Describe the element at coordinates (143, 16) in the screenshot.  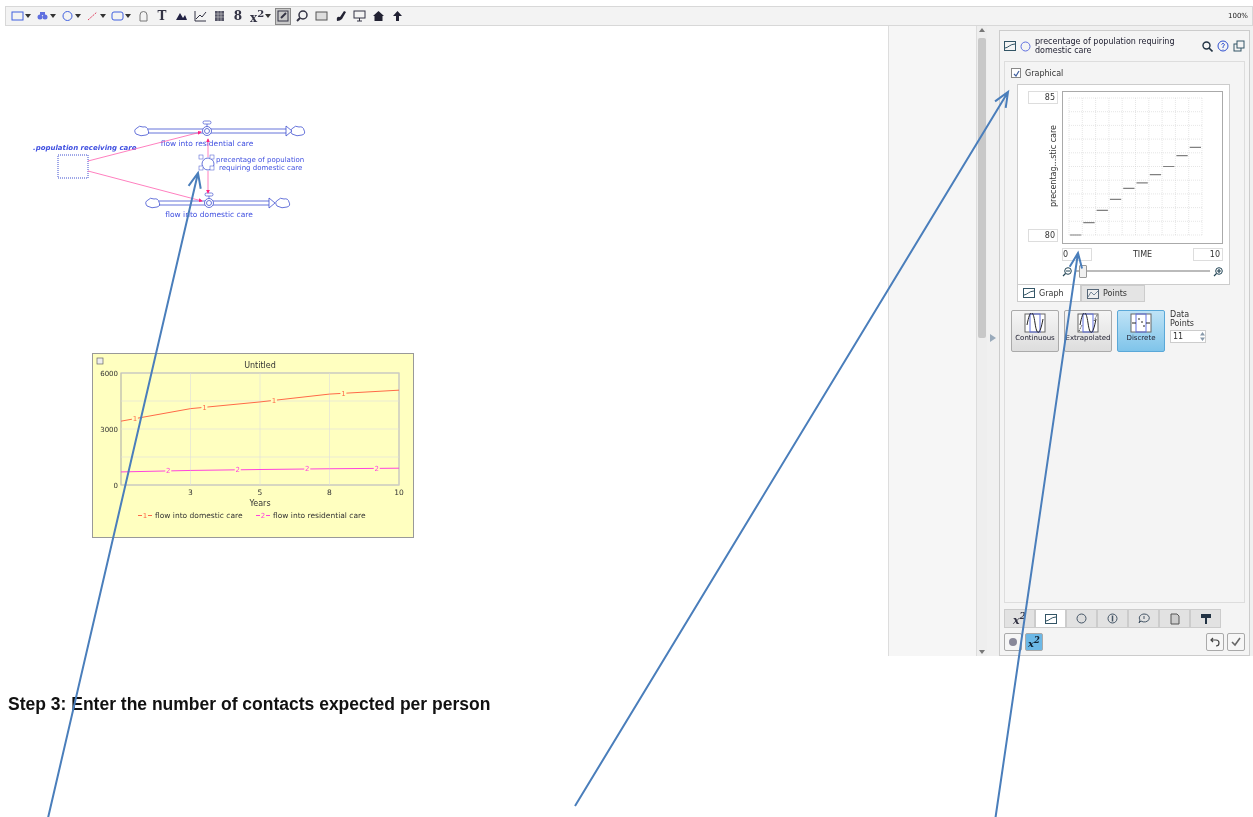
I see `ghost-icon` at that location.